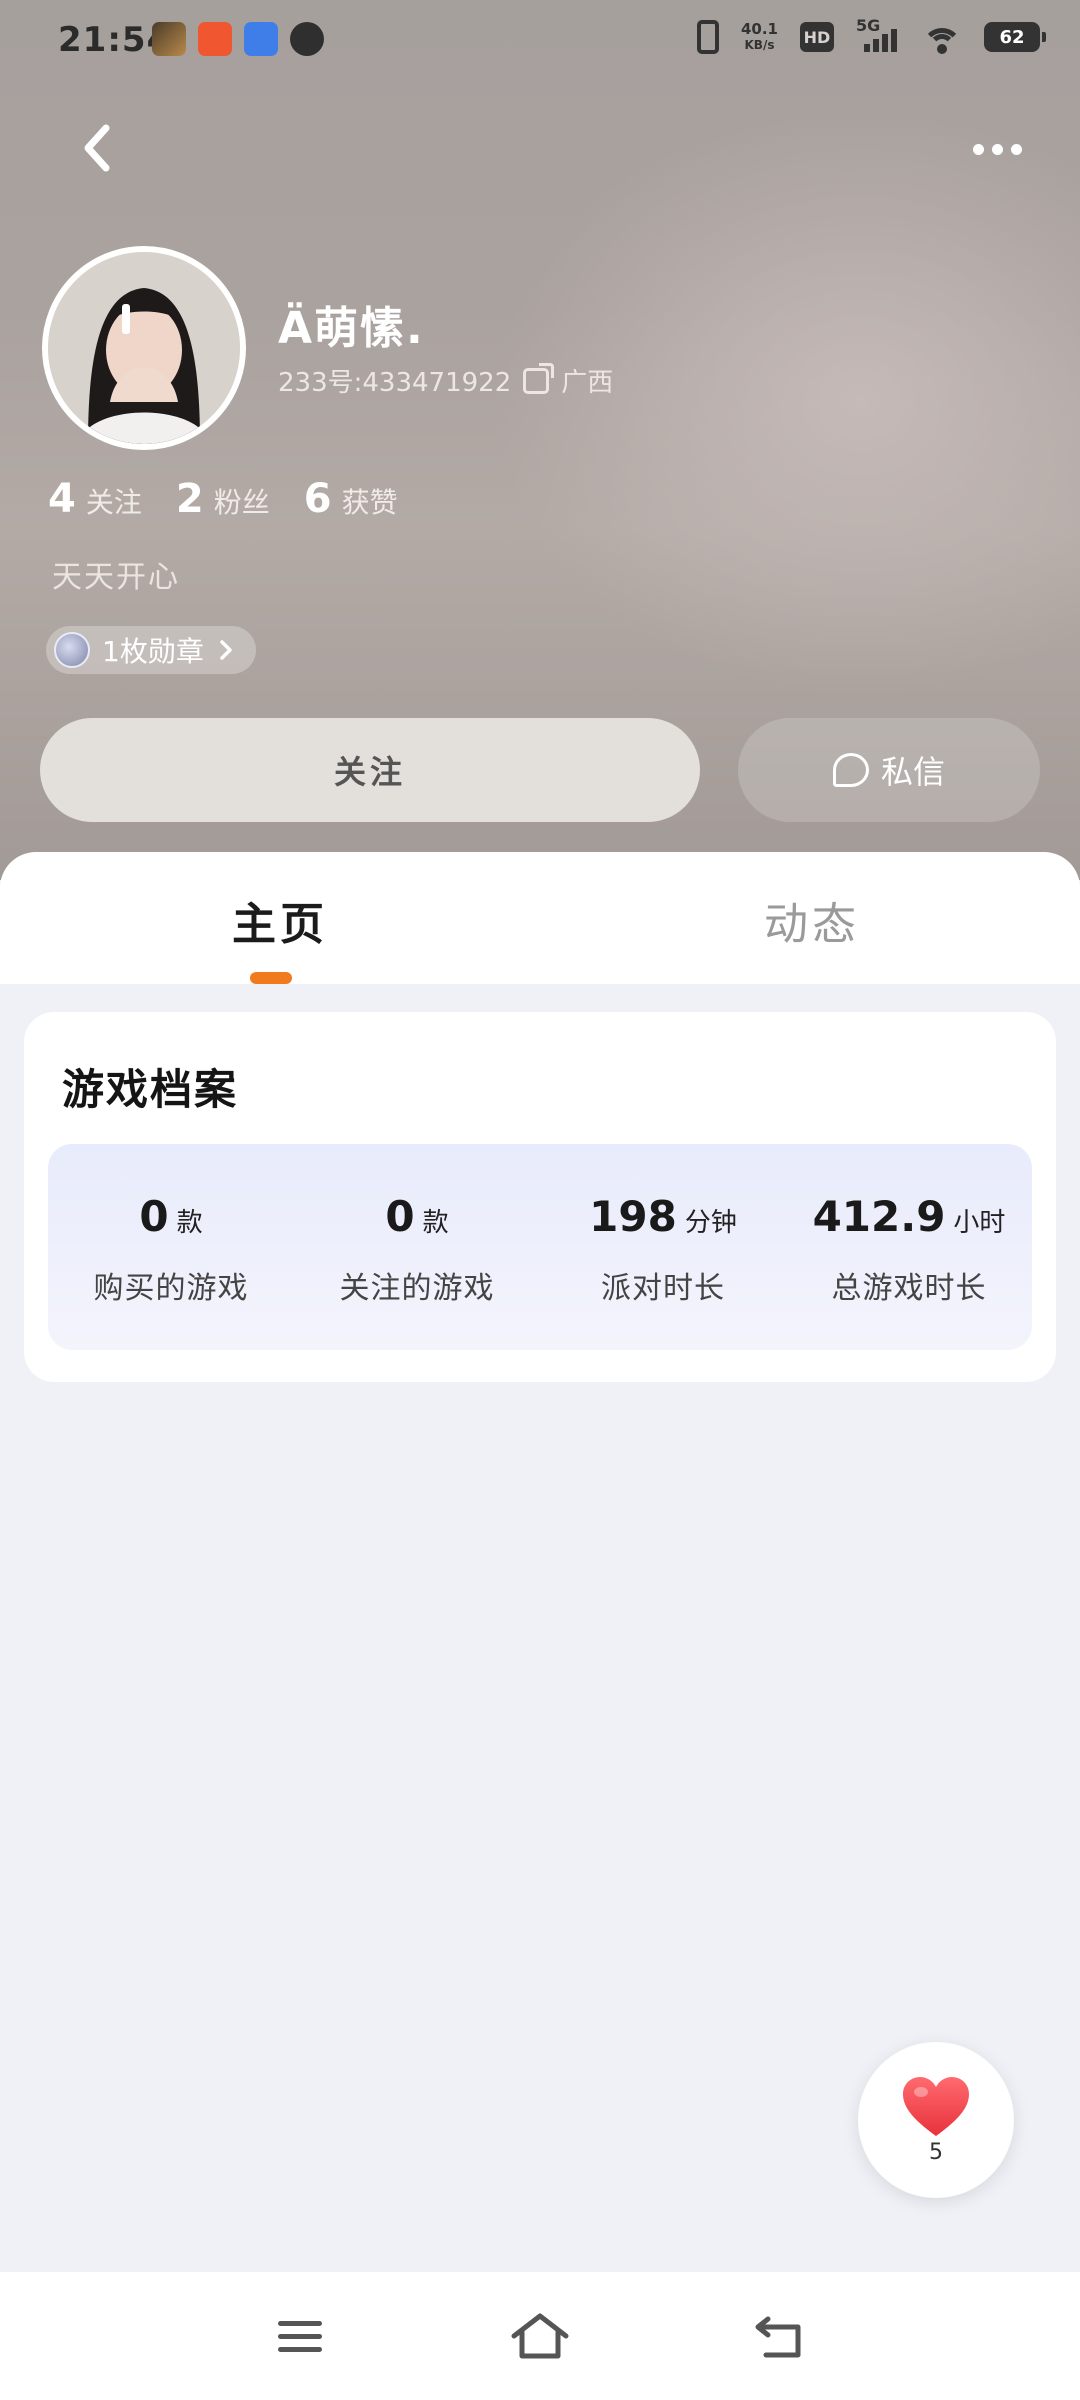  Describe the element at coordinates (307, 39) in the screenshot. I see `message-bubble-icon` at that location.